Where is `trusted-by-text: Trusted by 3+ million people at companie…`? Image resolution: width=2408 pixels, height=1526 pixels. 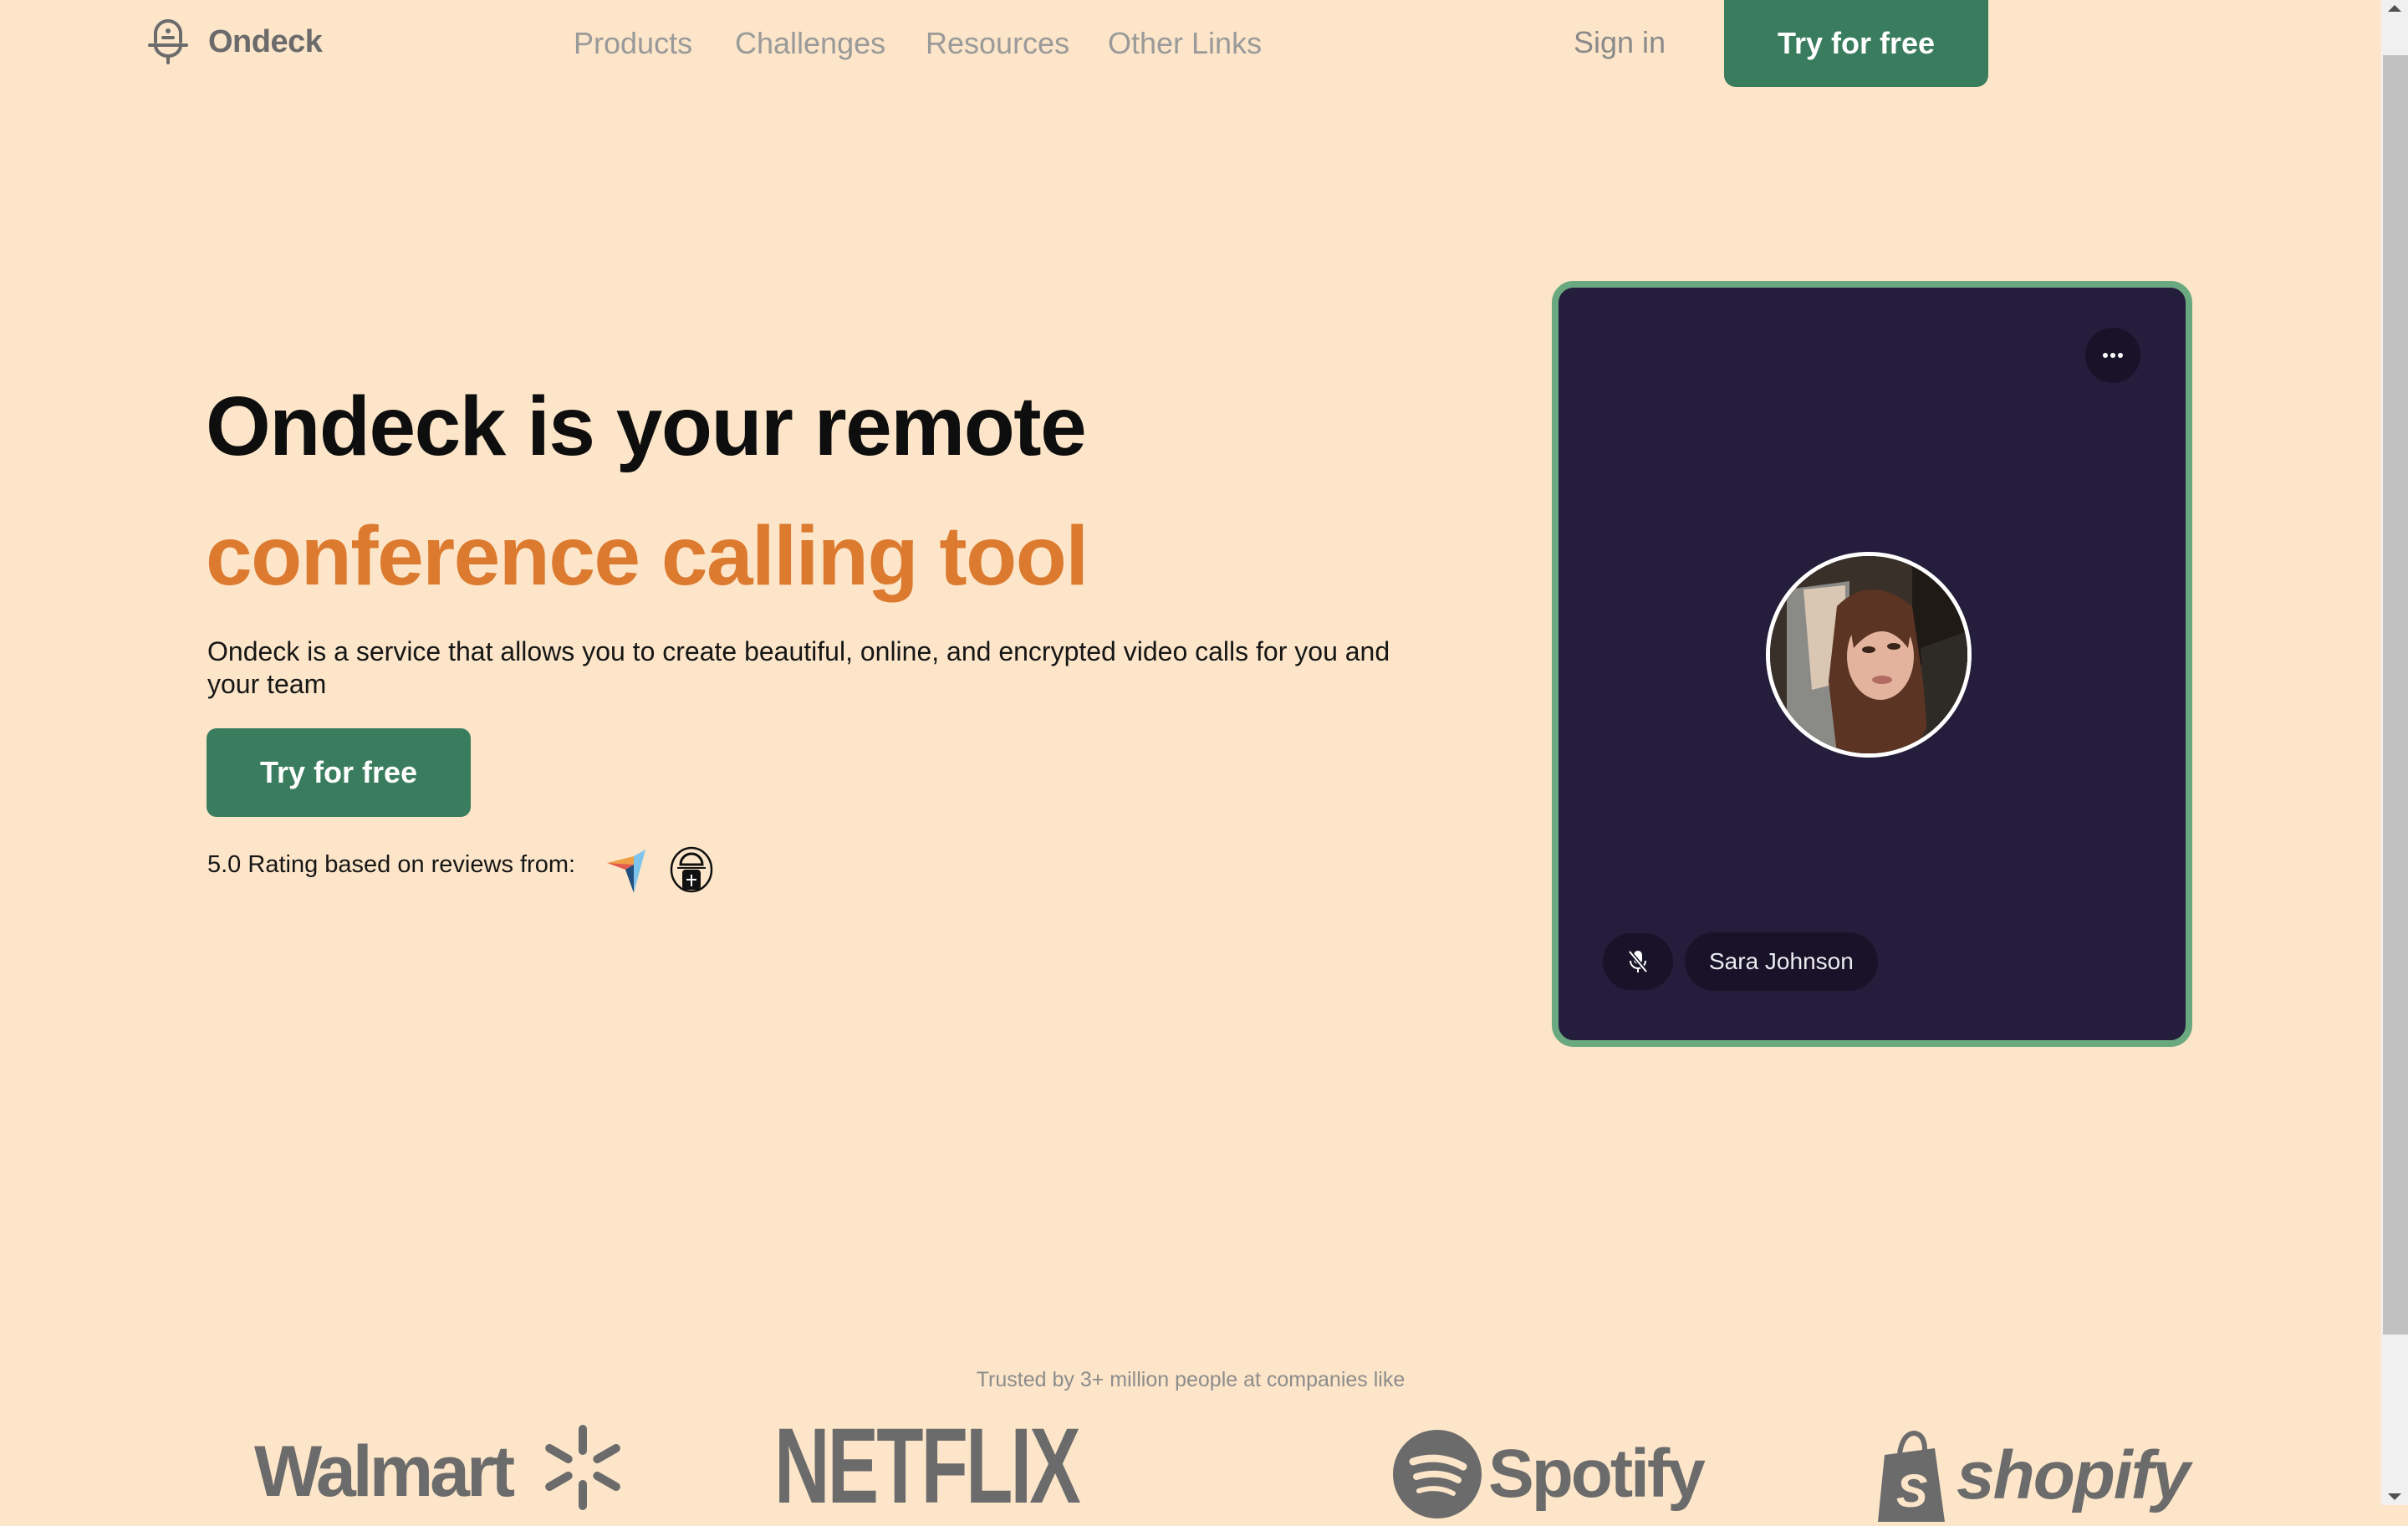
trusted-by-text: Trusted by 3+ million people at companie… is located at coordinates (1191, 1379).